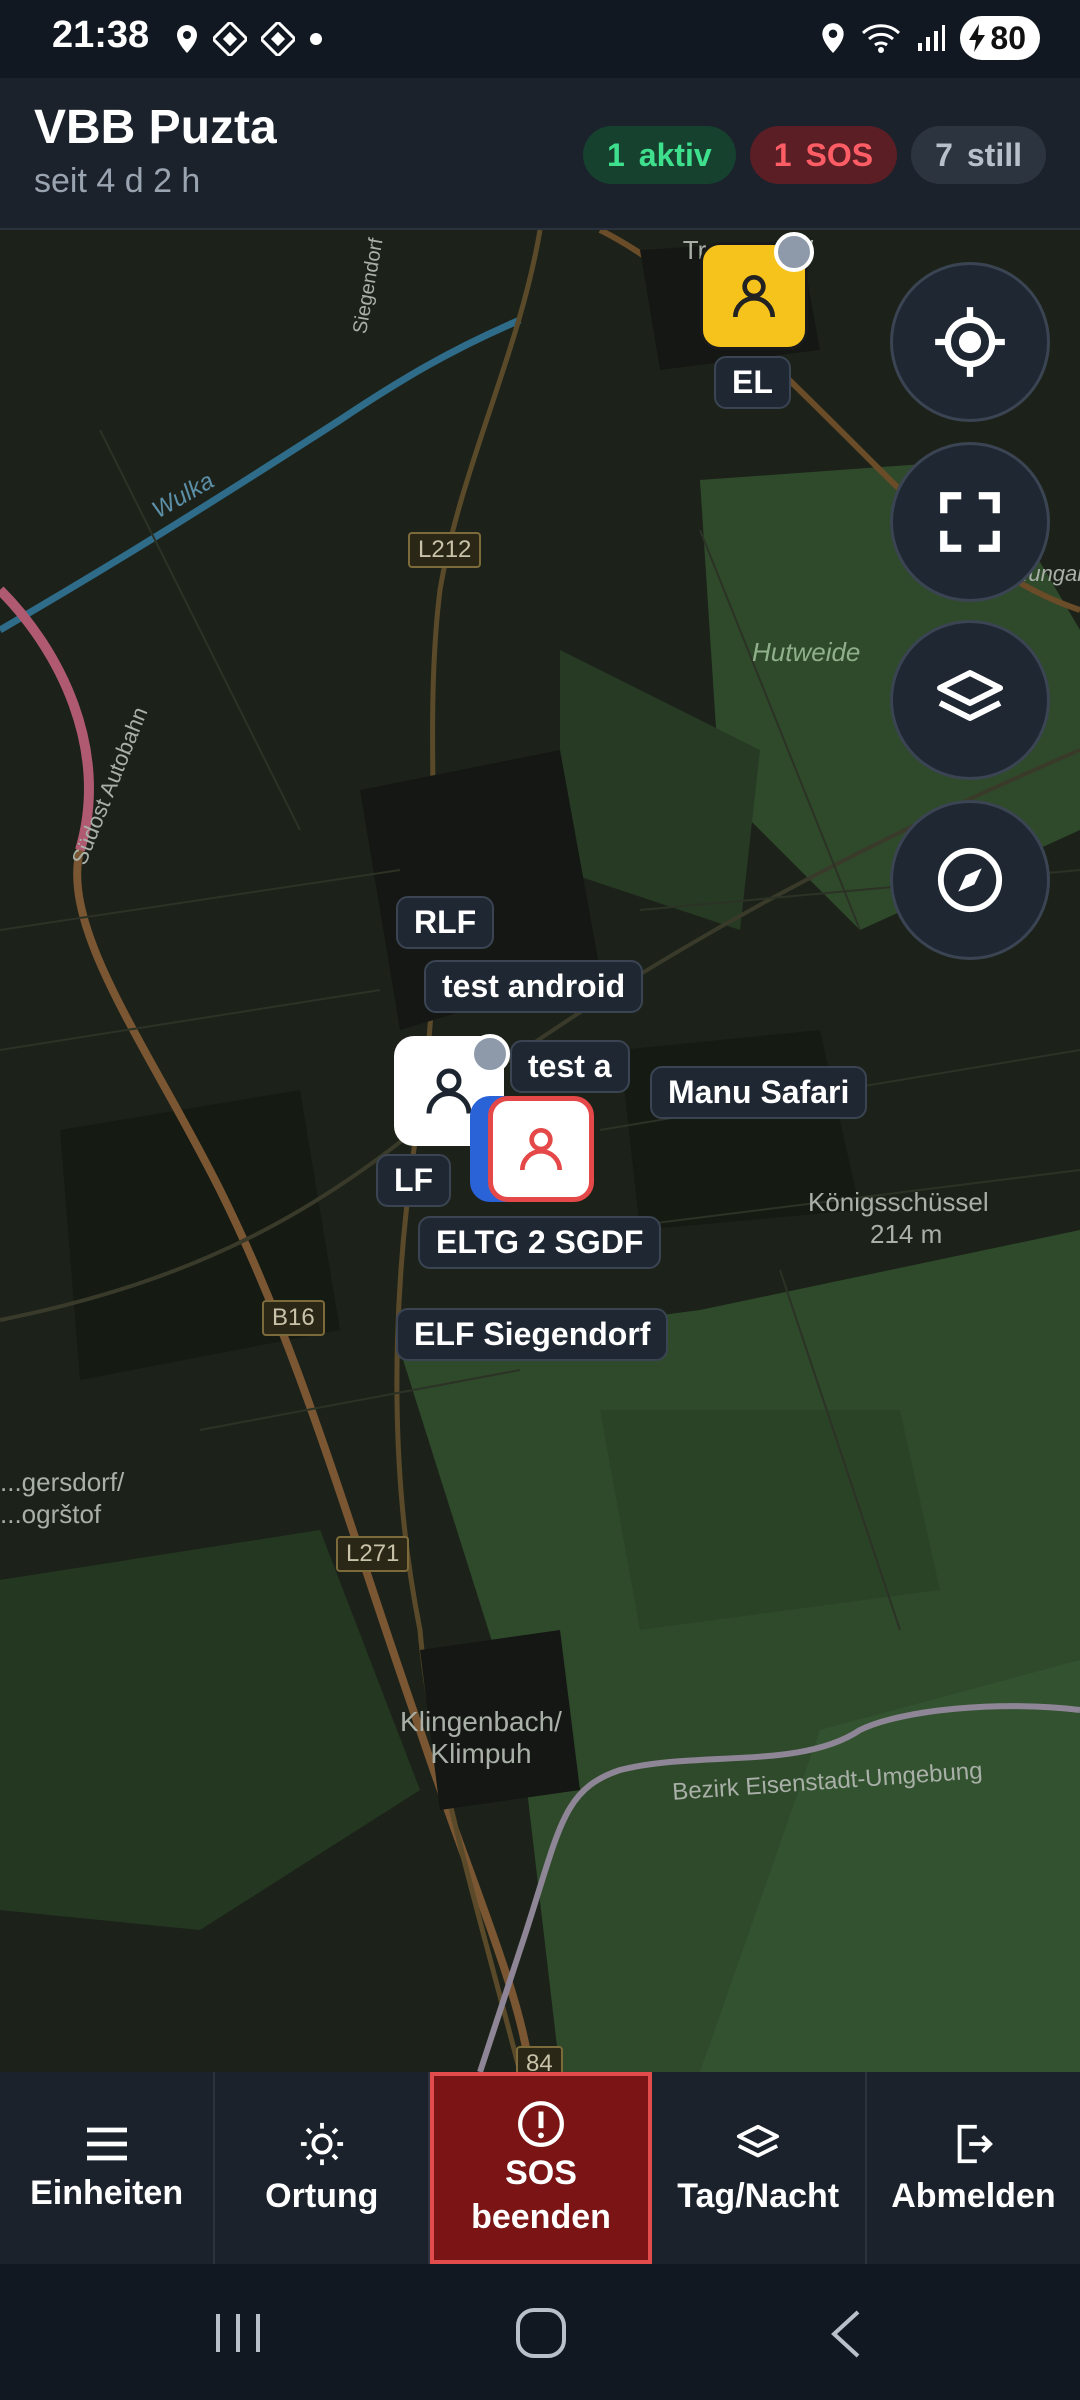 Image resolution: width=1080 pixels, height=2400 pixels. I want to click on page-subtitle: seit 4 d 2 h, so click(117, 181).